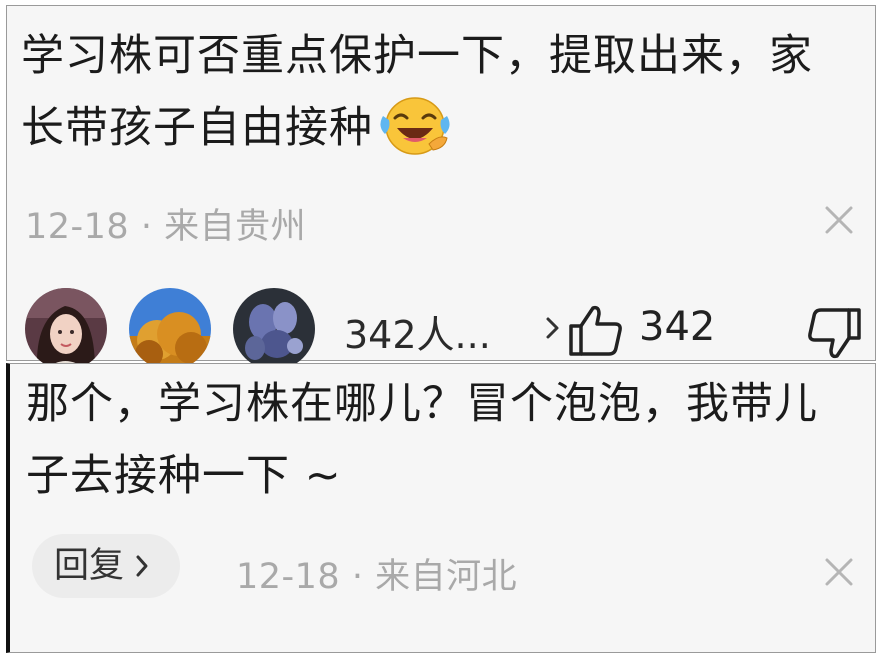 This screenshot has height=660, width=884. What do you see at coordinates (677, 327) in the screenshot?
I see `like-count: 342` at bounding box center [677, 327].